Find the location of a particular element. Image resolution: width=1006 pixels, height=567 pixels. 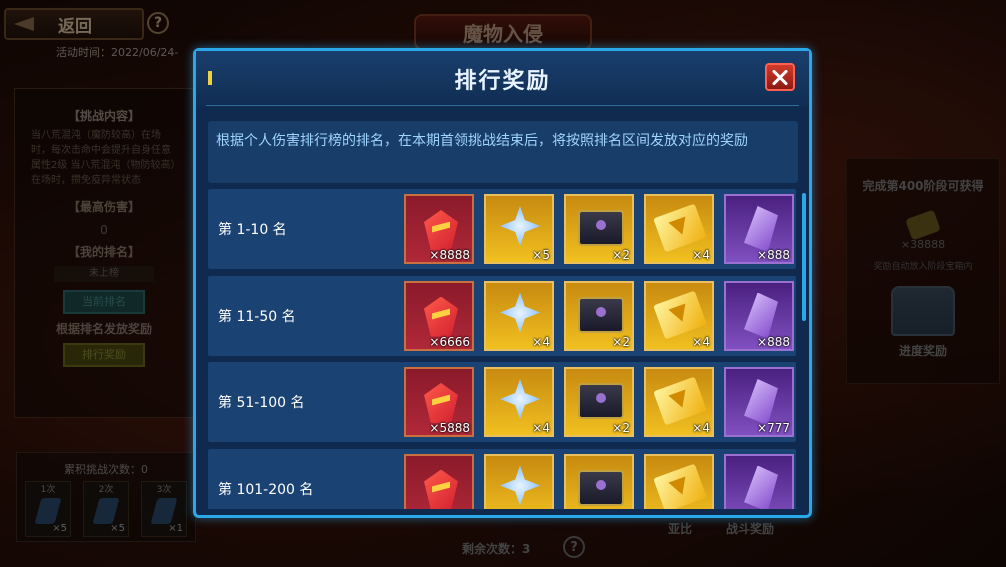

reward-row: 第 11-50 名 ×6666 ×4 ×2 ×4 ×888 is located at coordinates (502, 315).